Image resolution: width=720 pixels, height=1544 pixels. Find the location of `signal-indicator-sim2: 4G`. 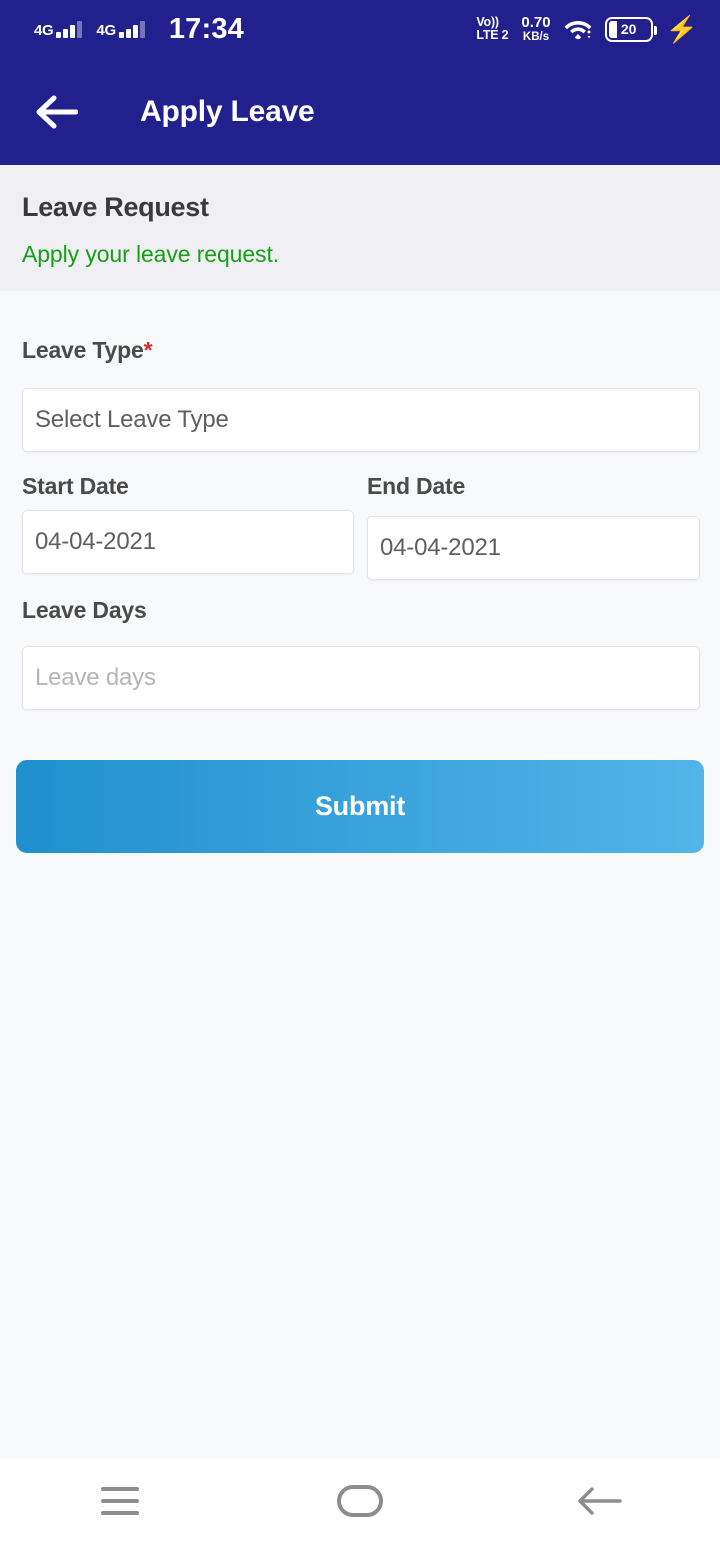

signal-indicator-sim2: 4G is located at coordinates (120, 29).